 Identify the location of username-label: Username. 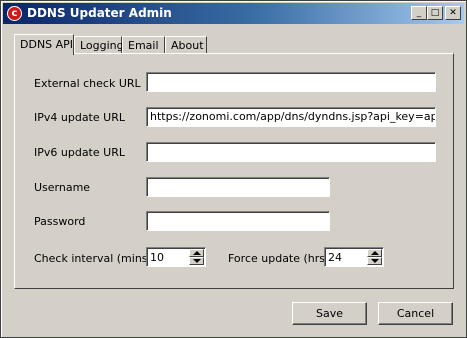
(62, 187).